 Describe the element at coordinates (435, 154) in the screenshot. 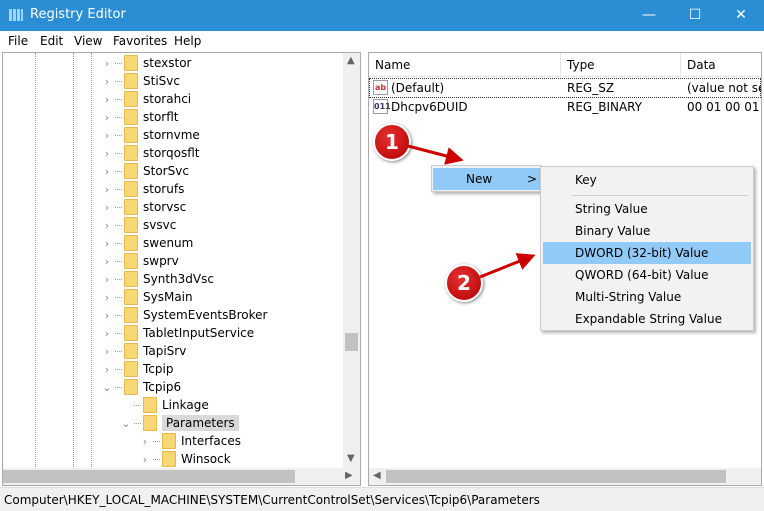

I see `arrow-to-new` at that location.